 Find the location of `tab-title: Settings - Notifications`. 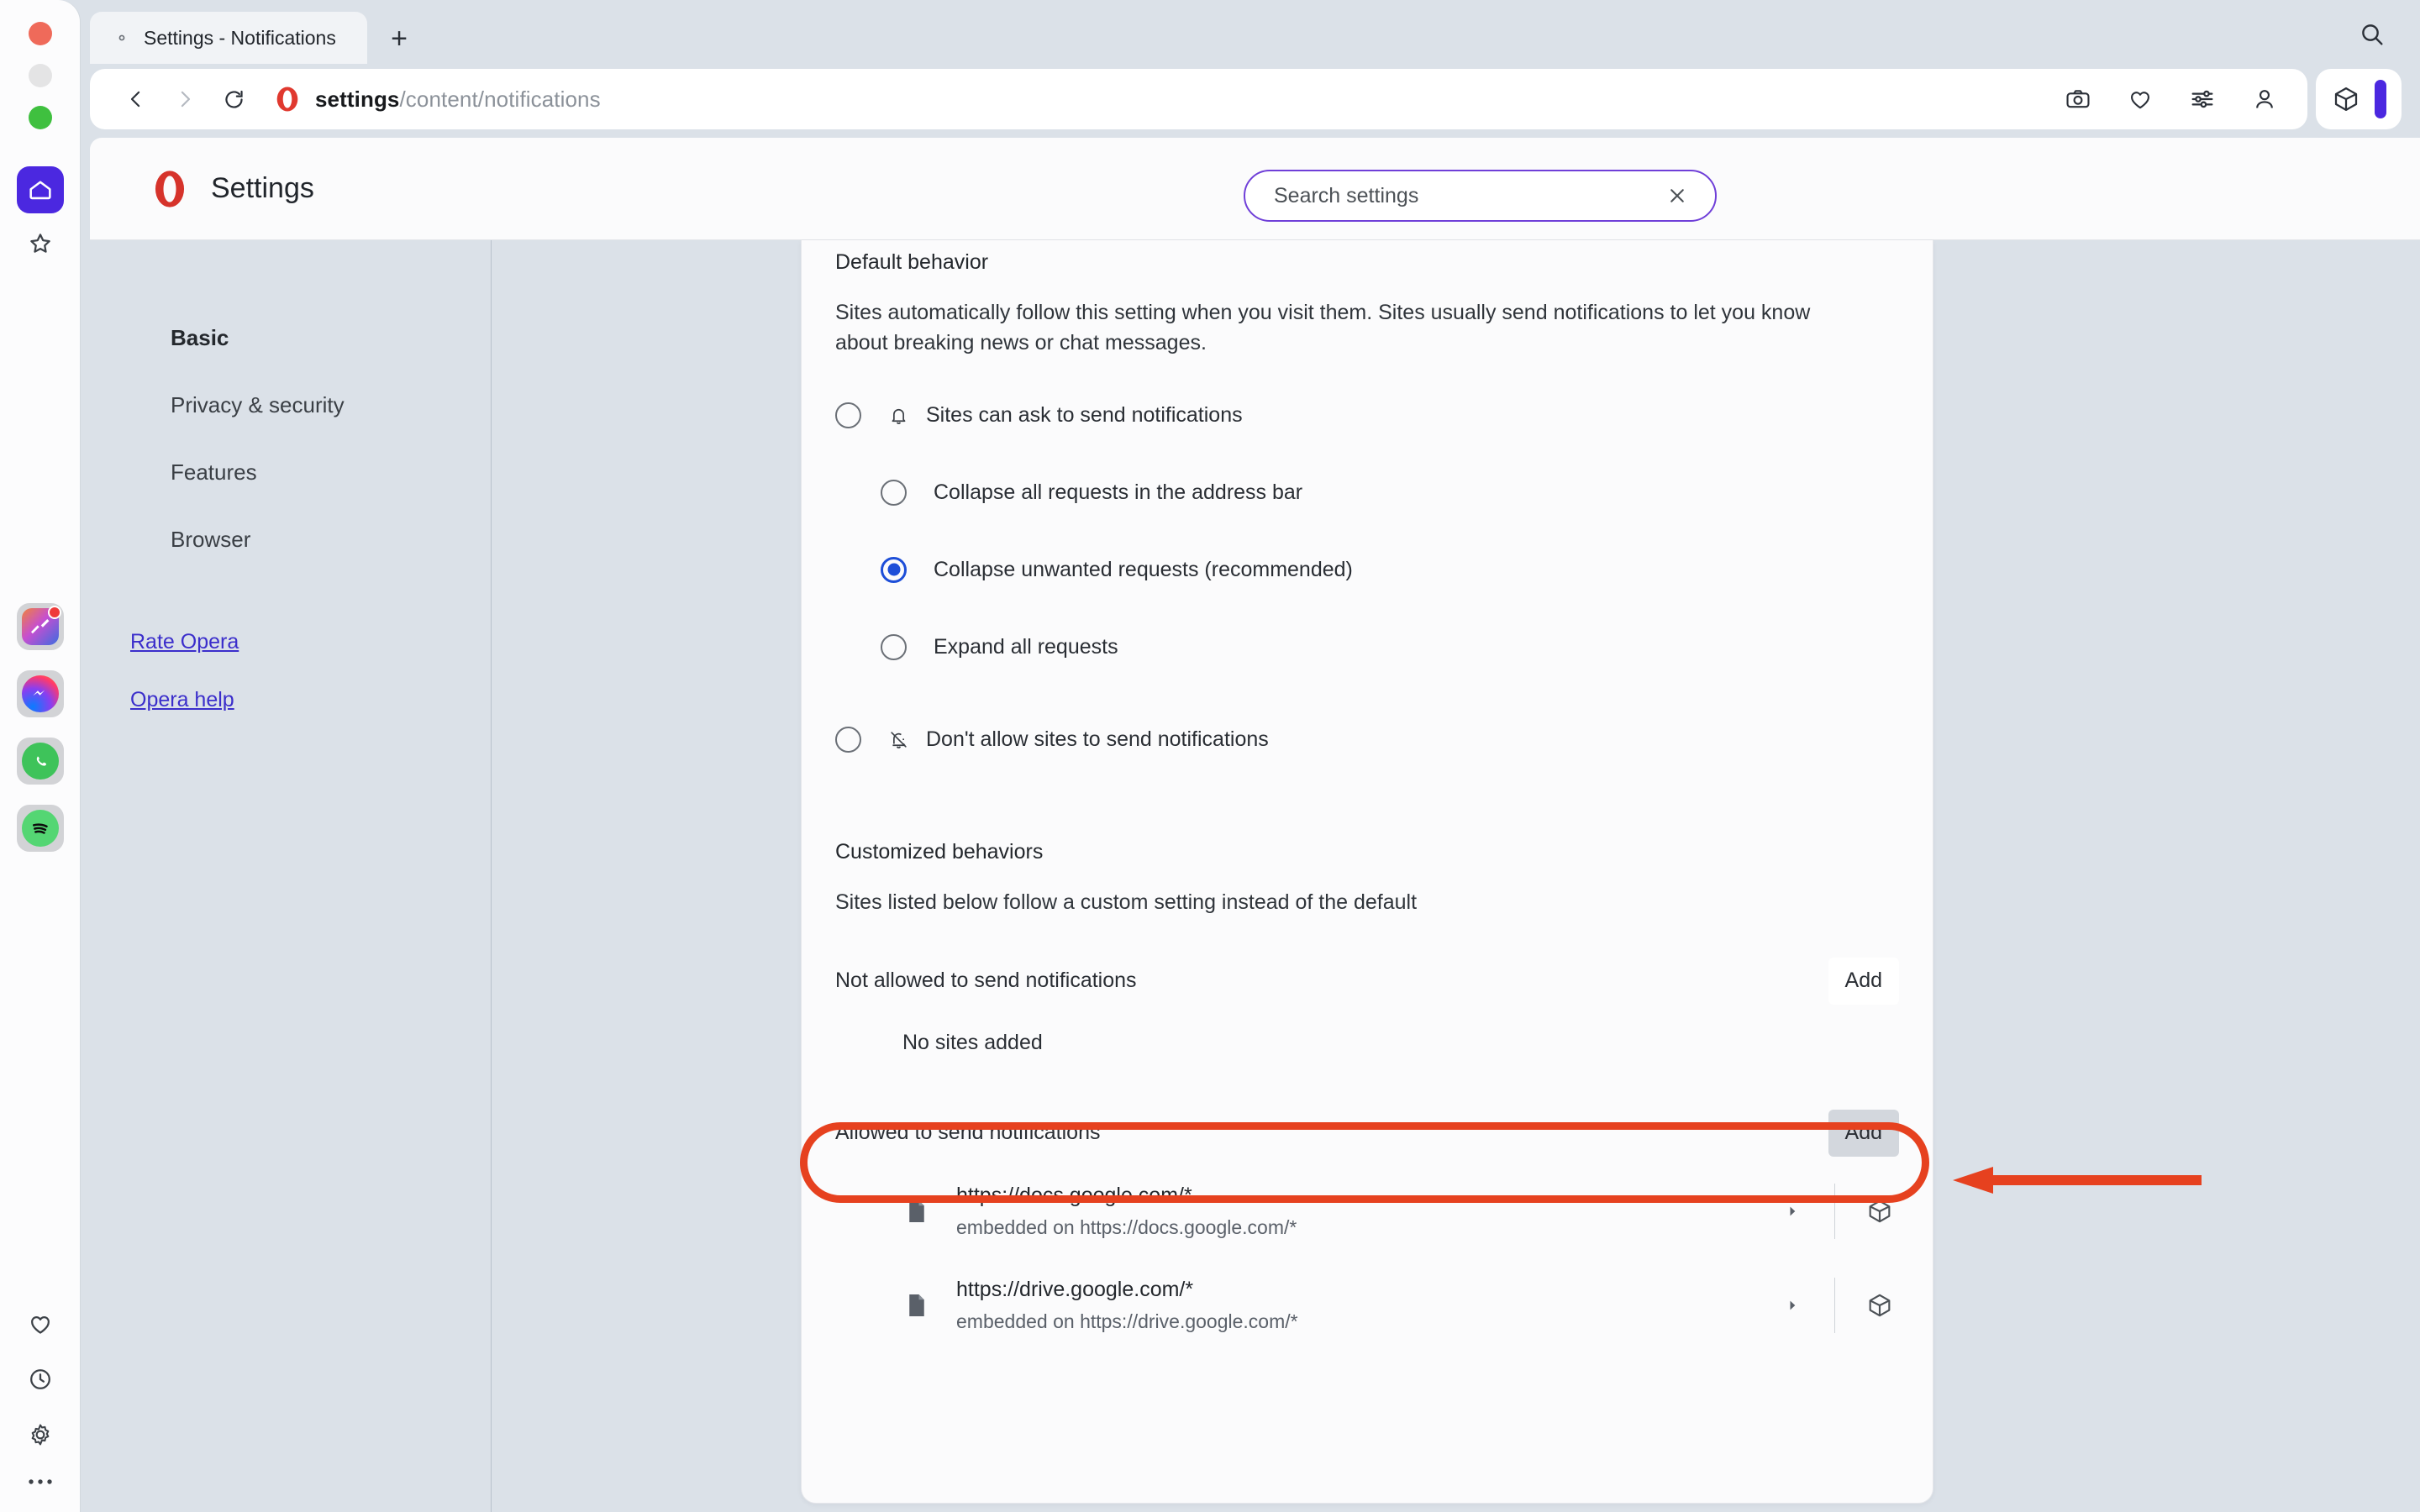

tab-title: Settings - Notifications is located at coordinates (240, 37).